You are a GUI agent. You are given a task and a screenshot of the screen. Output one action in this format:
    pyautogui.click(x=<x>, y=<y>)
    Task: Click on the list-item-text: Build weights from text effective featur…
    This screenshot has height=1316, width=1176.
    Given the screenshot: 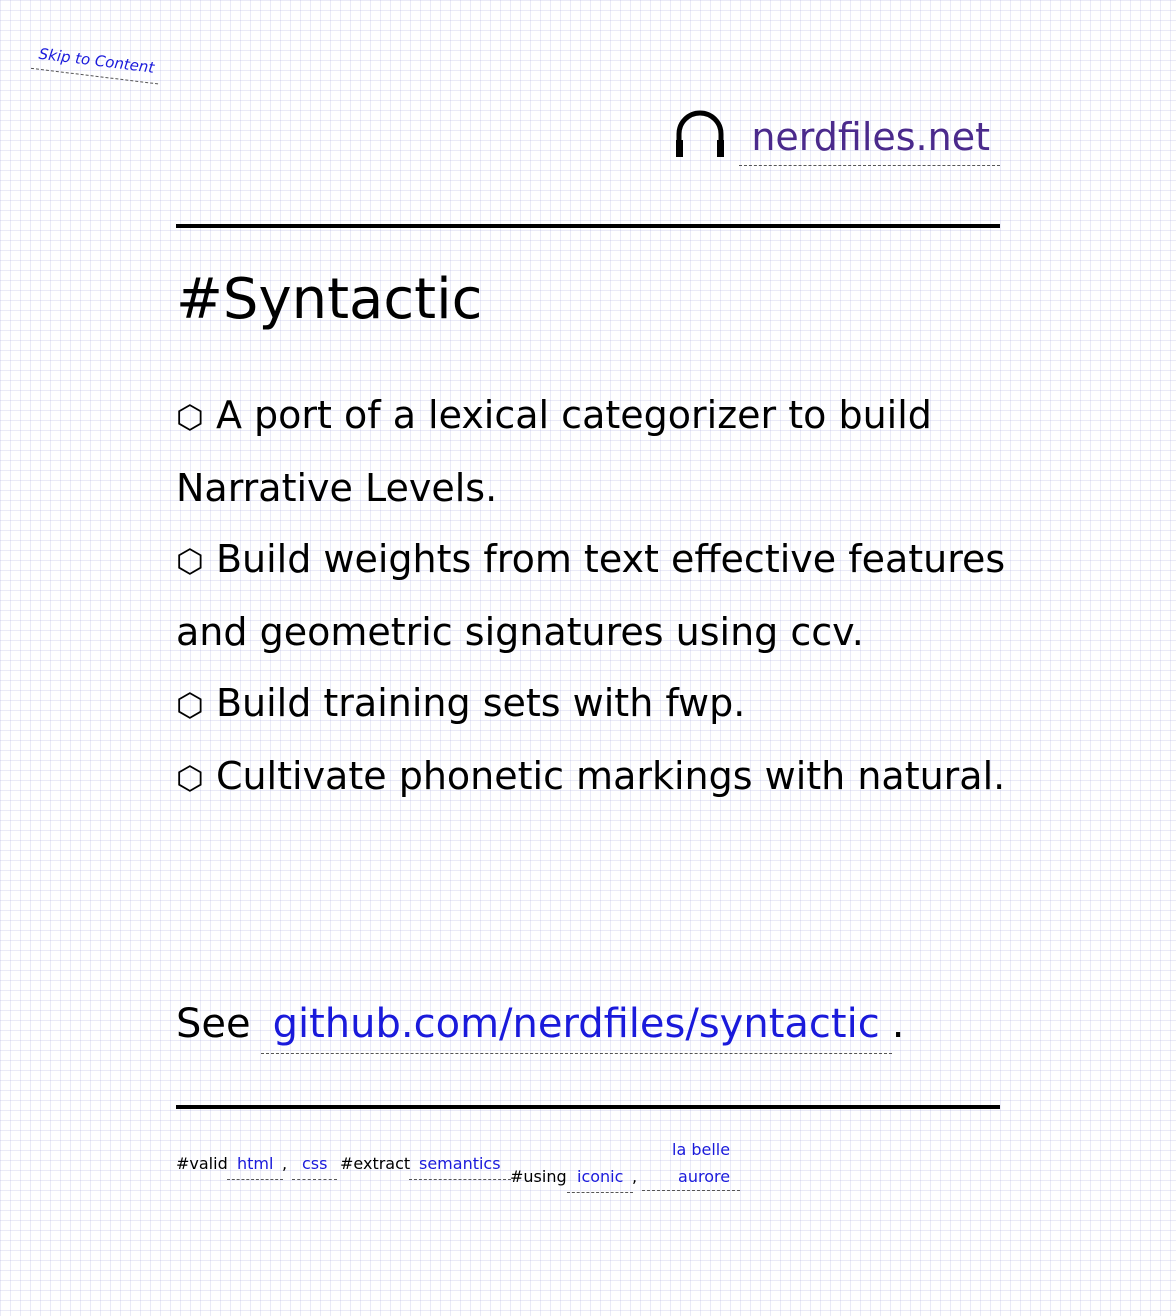 What is the action you would take?
    pyautogui.click(x=591, y=595)
    